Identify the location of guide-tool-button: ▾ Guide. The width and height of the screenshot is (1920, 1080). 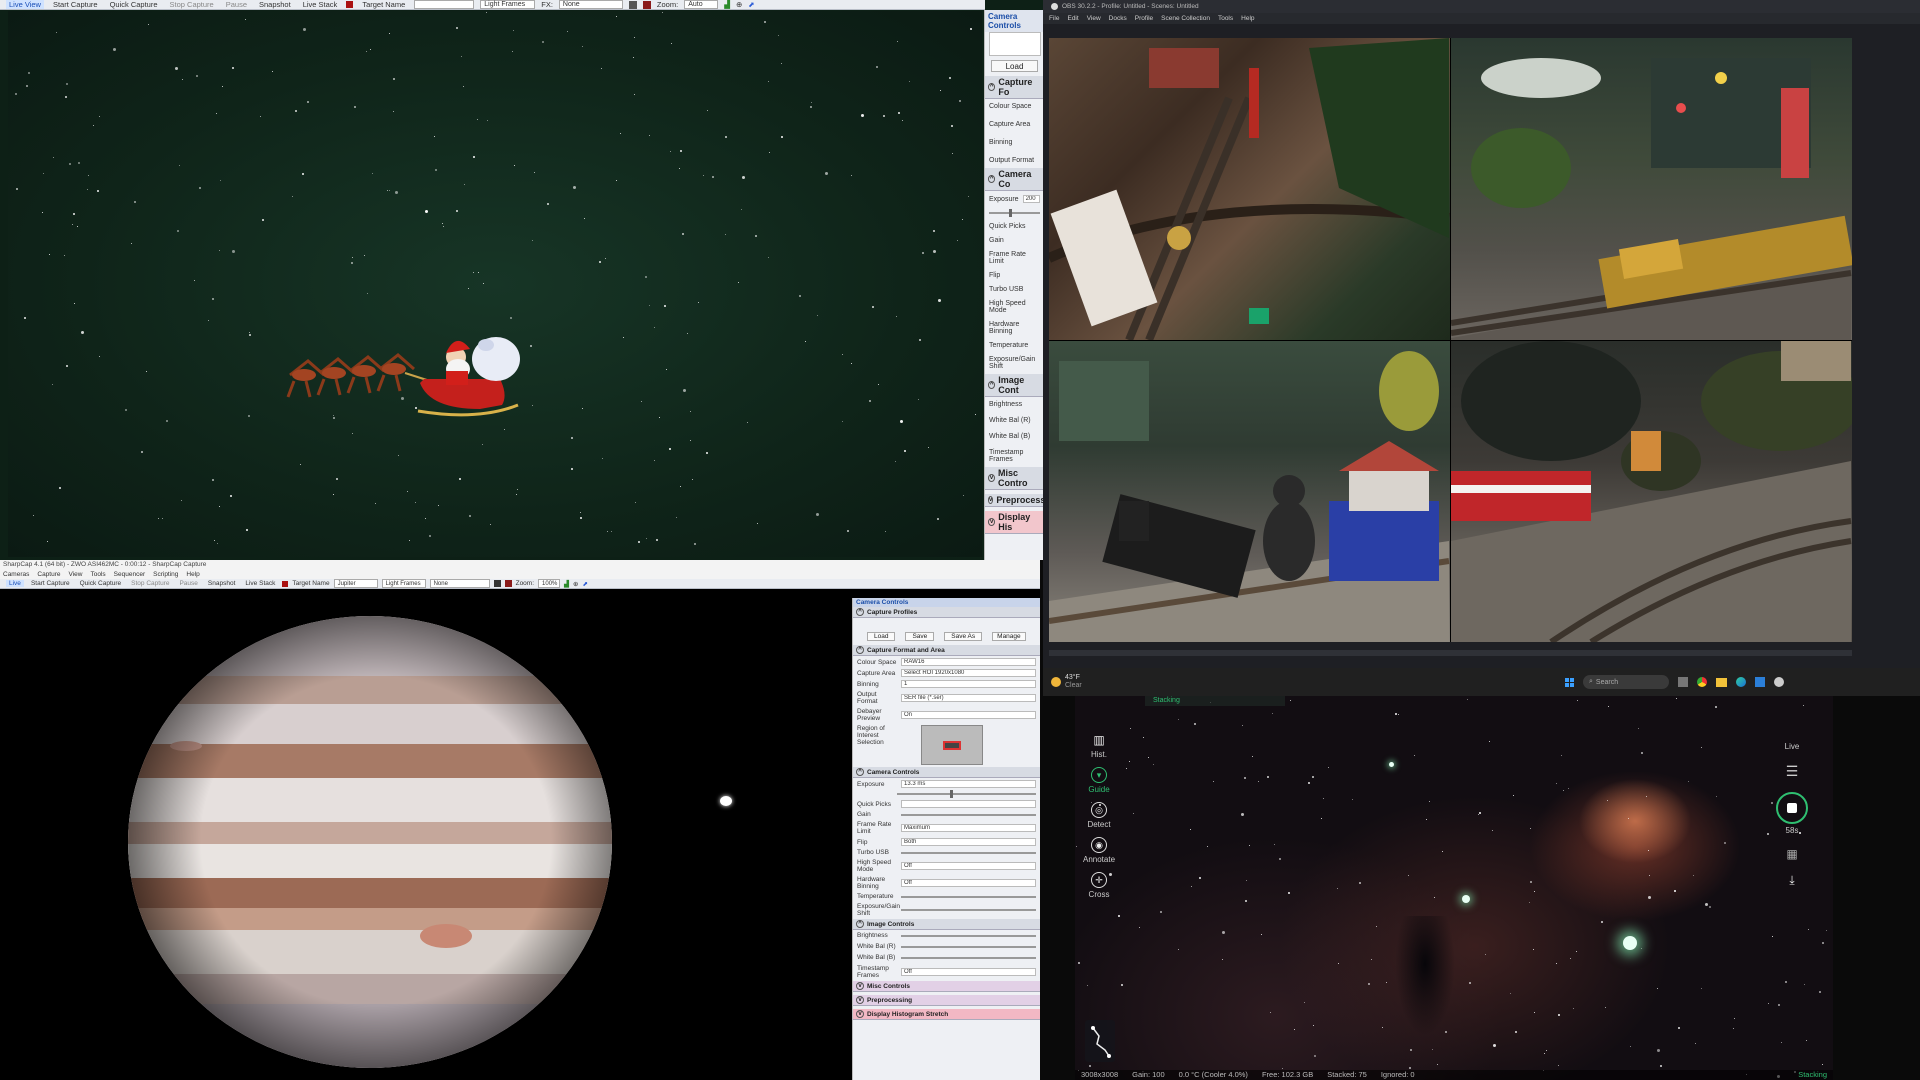
(1099, 780).